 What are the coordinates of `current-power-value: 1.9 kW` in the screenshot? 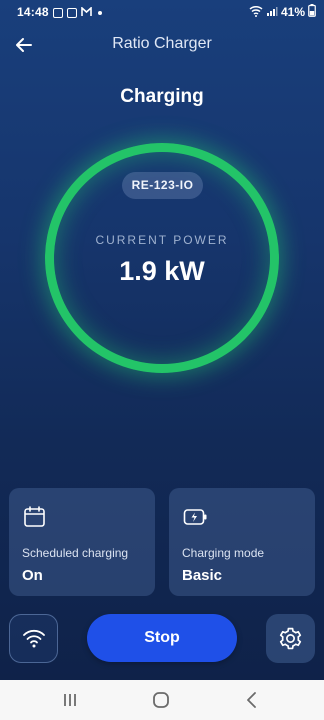 It's located at (162, 271).